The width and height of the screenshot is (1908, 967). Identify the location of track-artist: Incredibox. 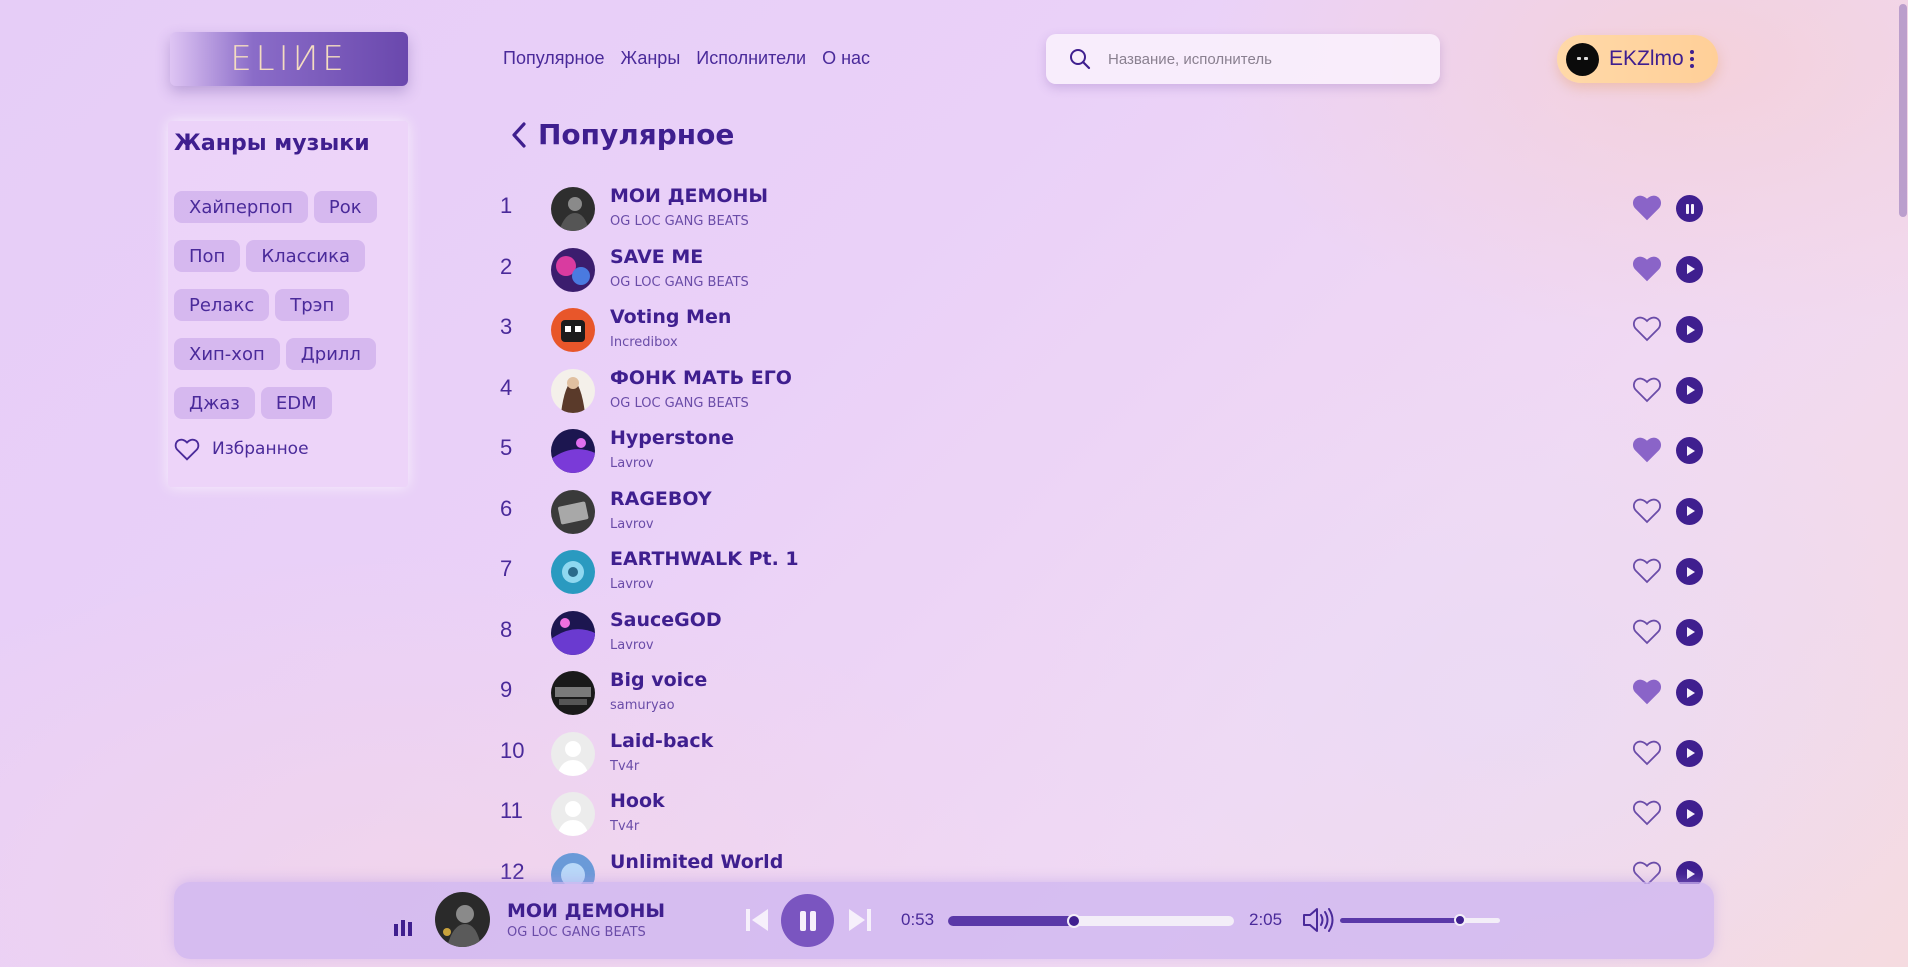
(644, 342).